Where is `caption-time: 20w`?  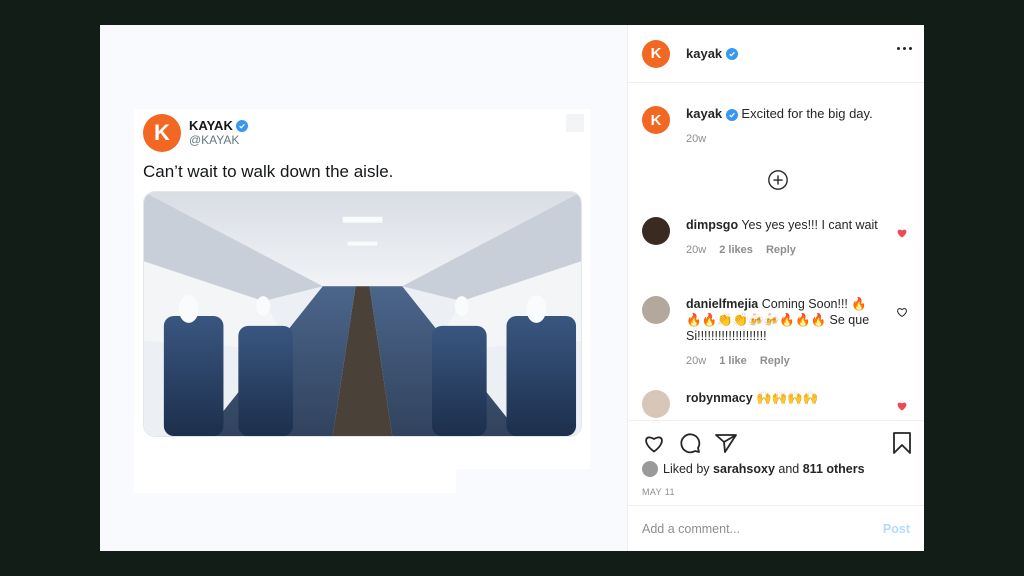 caption-time: 20w is located at coordinates (696, 139).